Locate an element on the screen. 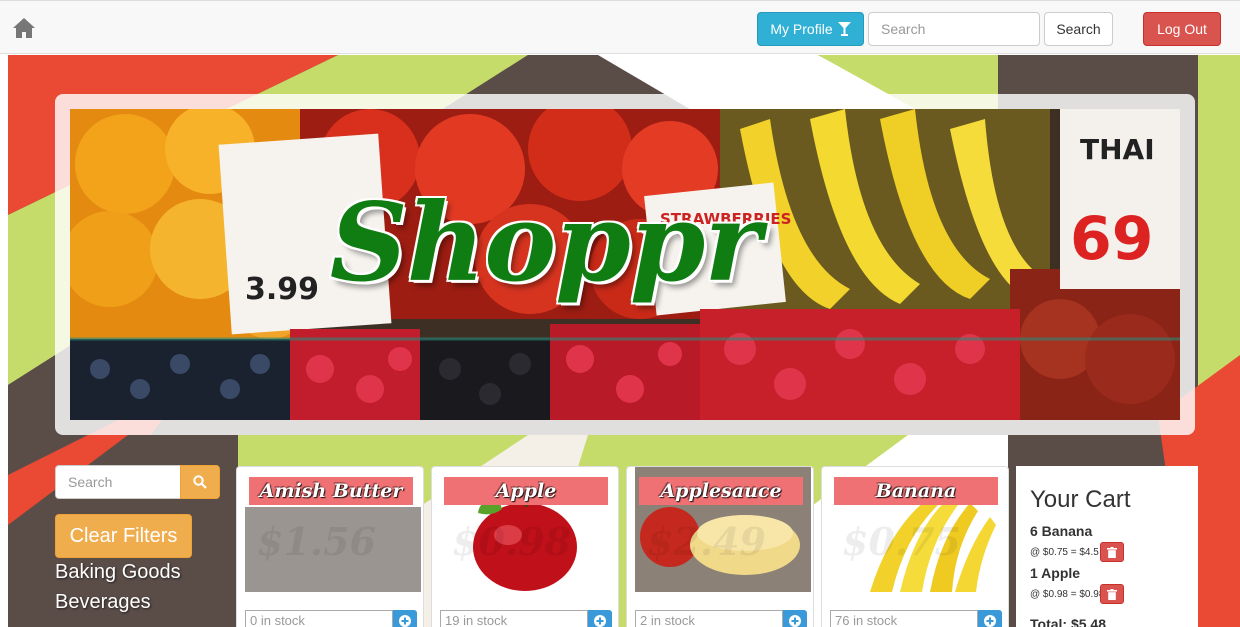 Image resolution: width=1240 pixels, height=627 pixels. nav-search-input is located at coordinates (954, 29).